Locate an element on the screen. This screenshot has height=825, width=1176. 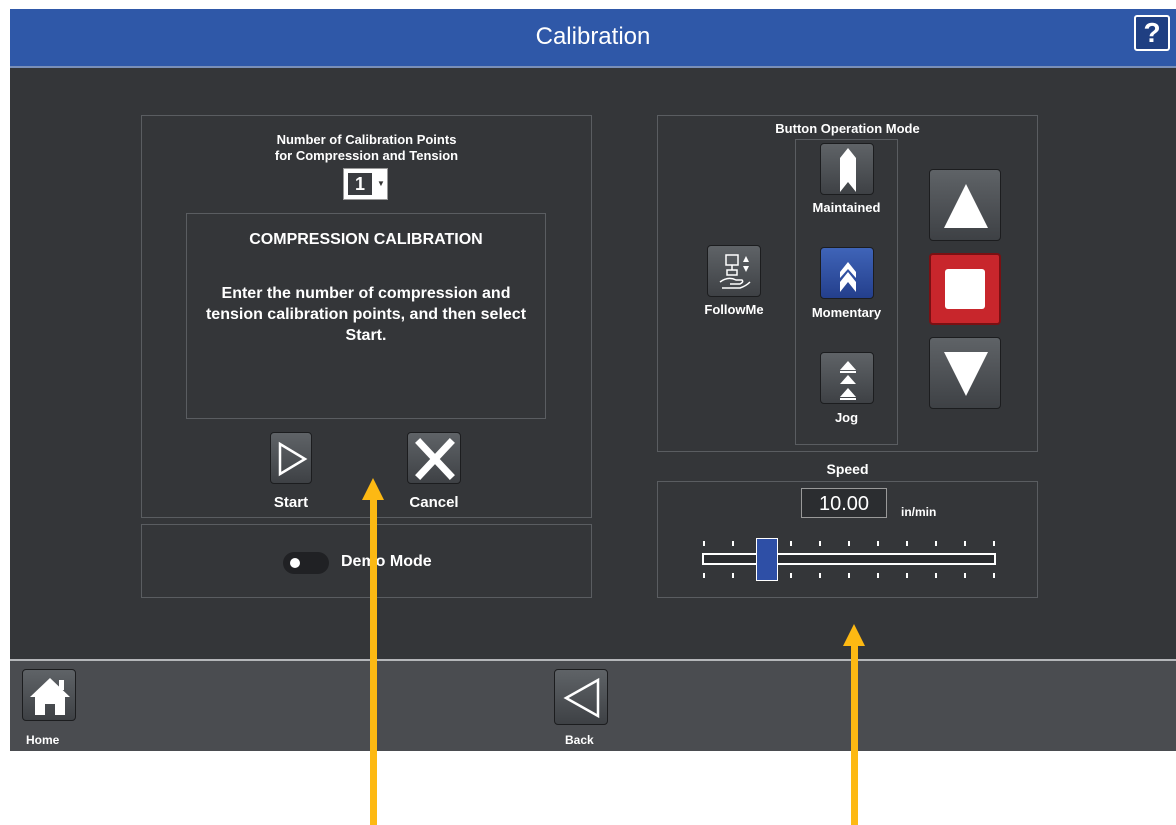
jog-button is located at coordinates (847, 378).